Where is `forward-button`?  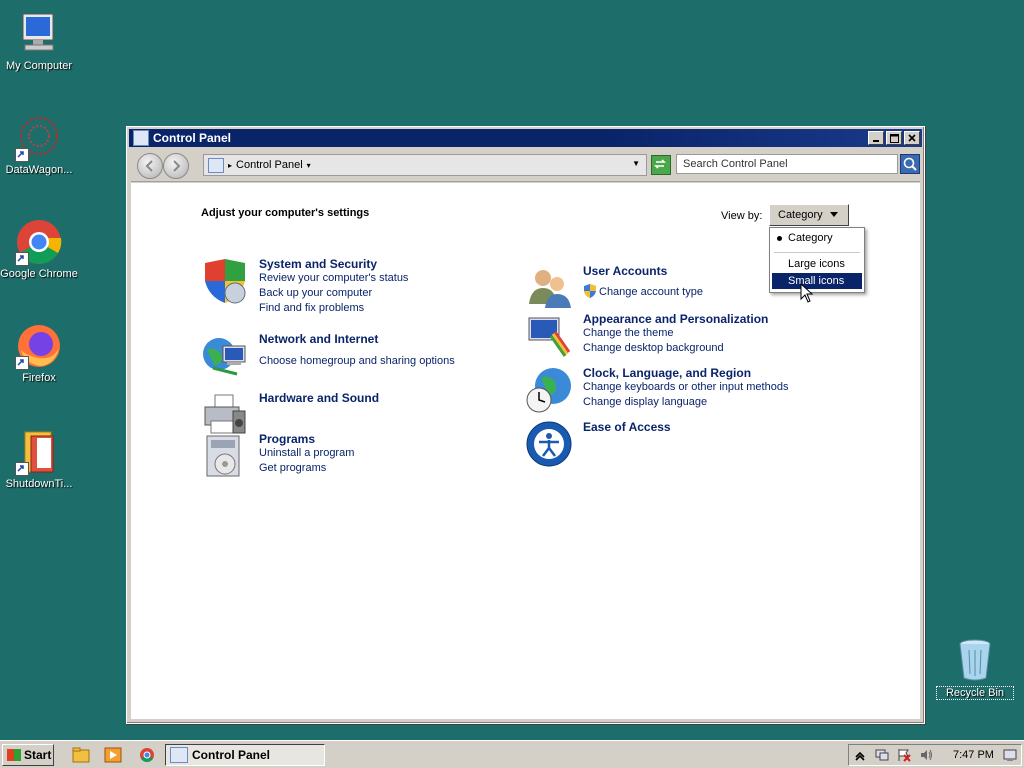
forward-button is located at coordinates (176, 166).